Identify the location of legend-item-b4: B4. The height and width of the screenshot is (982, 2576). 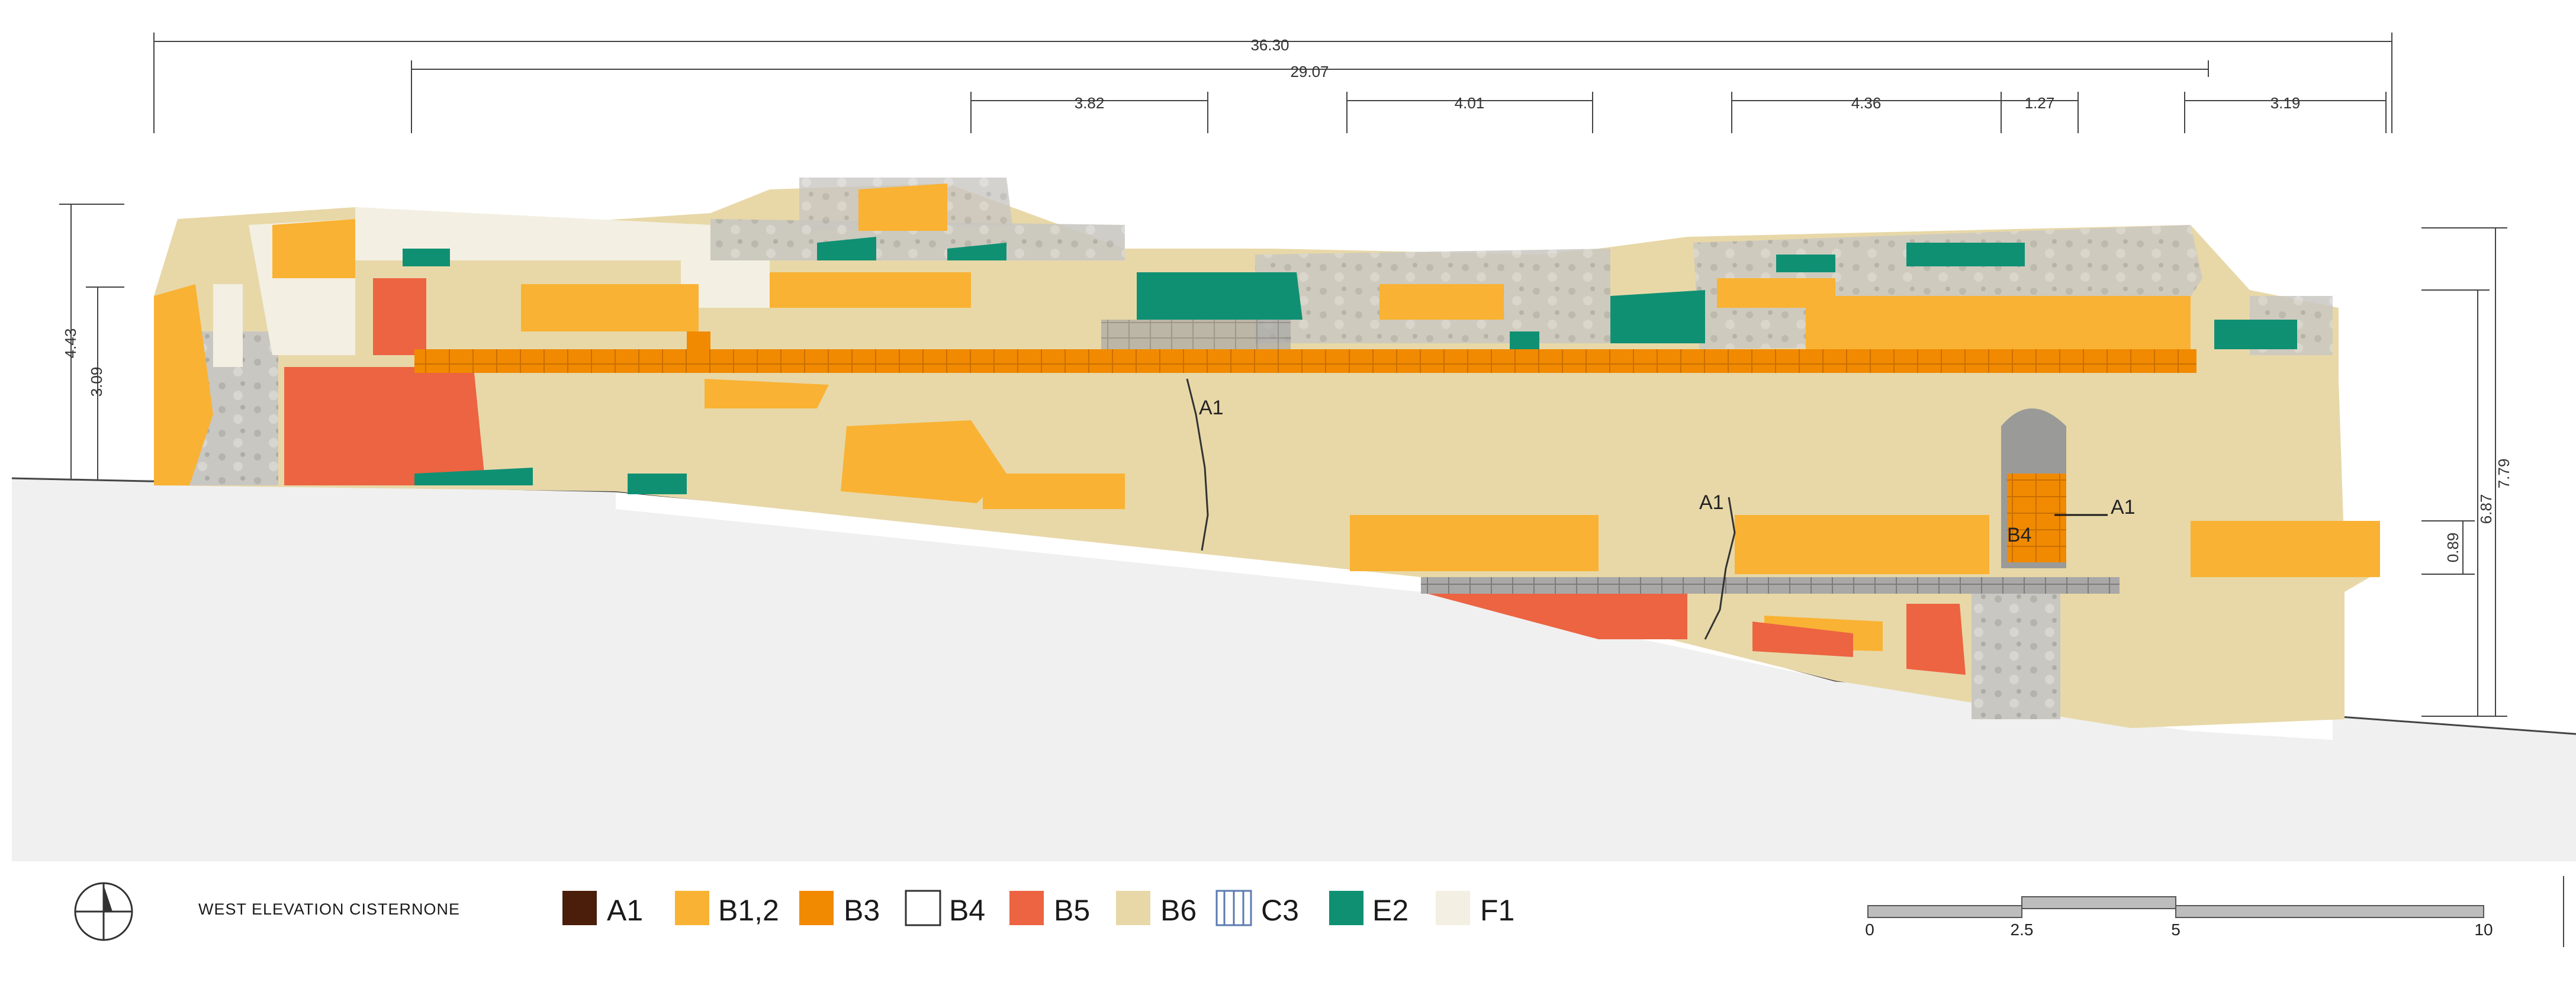
(945, 908).